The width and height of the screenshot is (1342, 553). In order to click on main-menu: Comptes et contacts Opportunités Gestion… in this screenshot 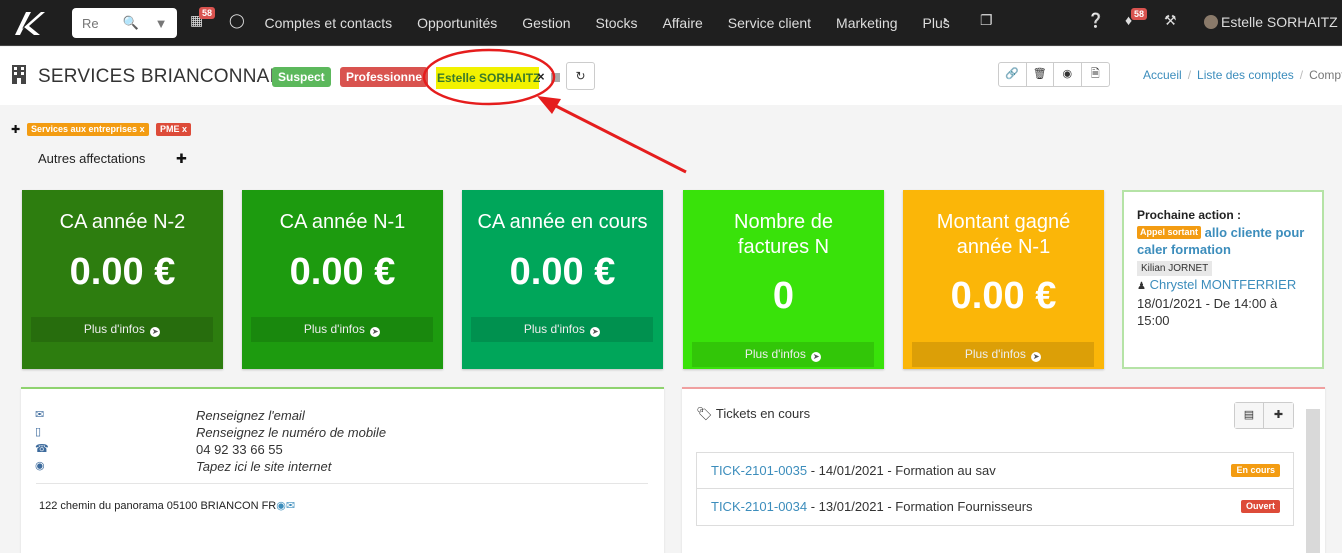, I will do `click(607, 23)`.